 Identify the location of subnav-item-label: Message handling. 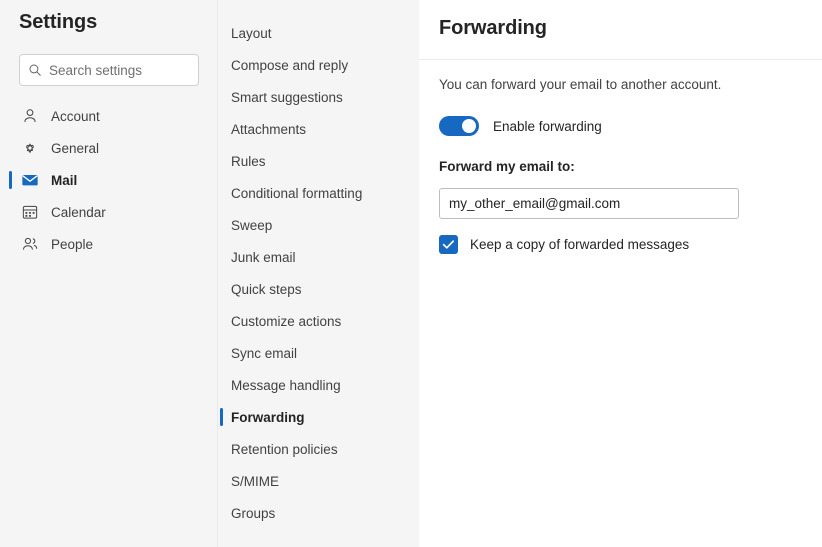
(286, 385).